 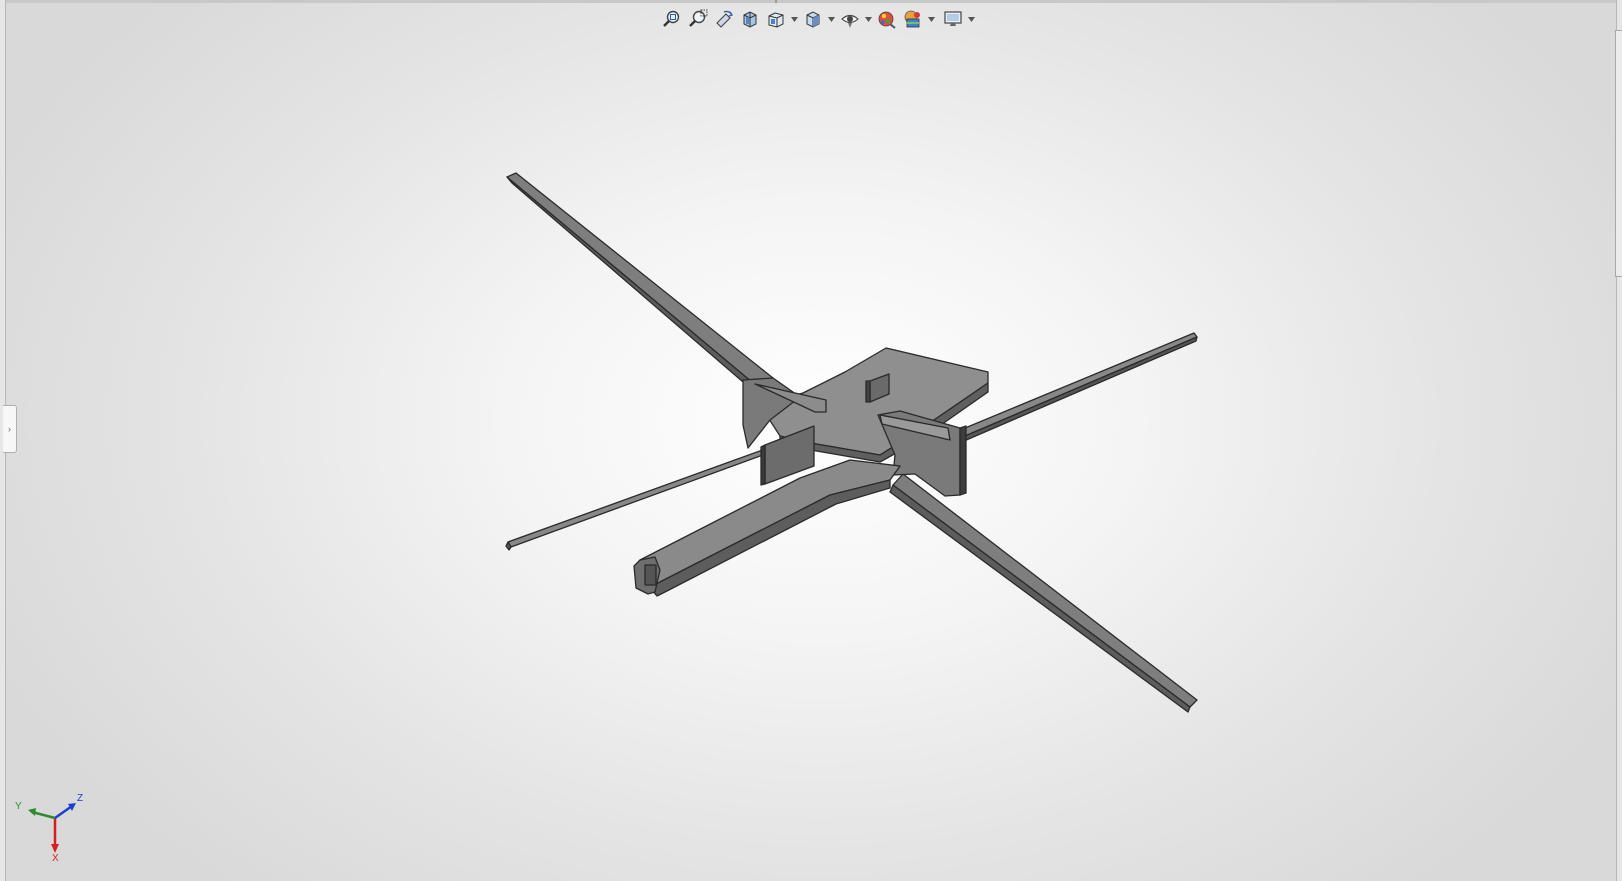 What do you see at coordinates (63, 812) in the screenshot?
I see `z-axis-line` at bounding box center [63, 812].